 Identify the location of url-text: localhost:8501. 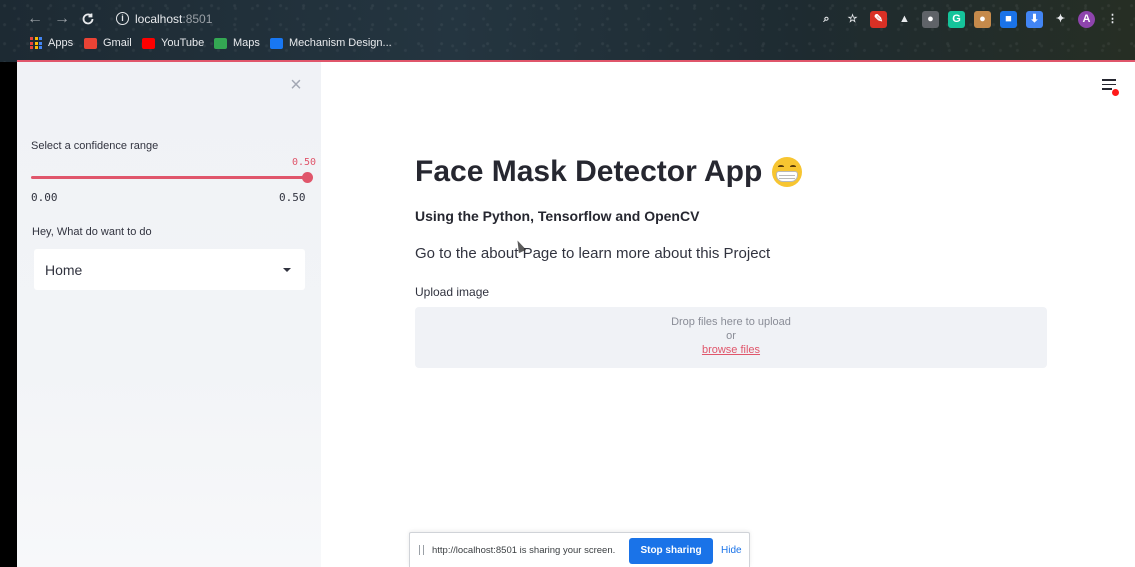
(173, 19).